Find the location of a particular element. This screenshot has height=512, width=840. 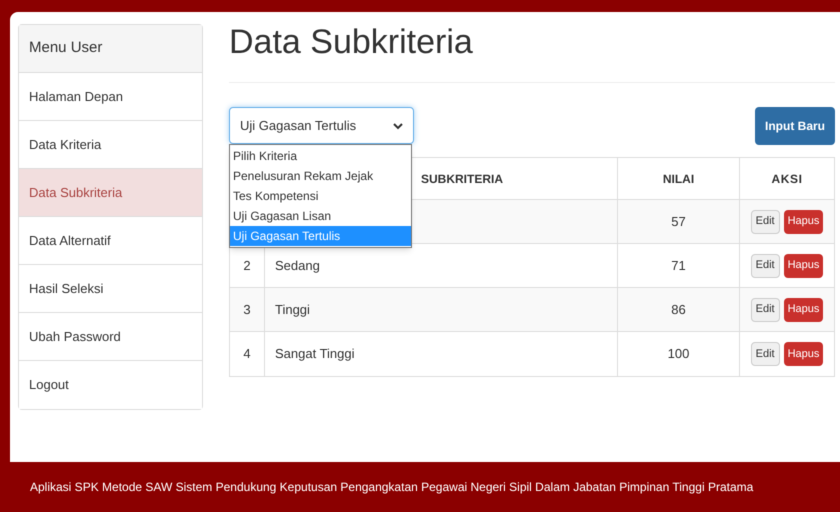

table-cell-text: 57 is located at coordinates (678, 221).